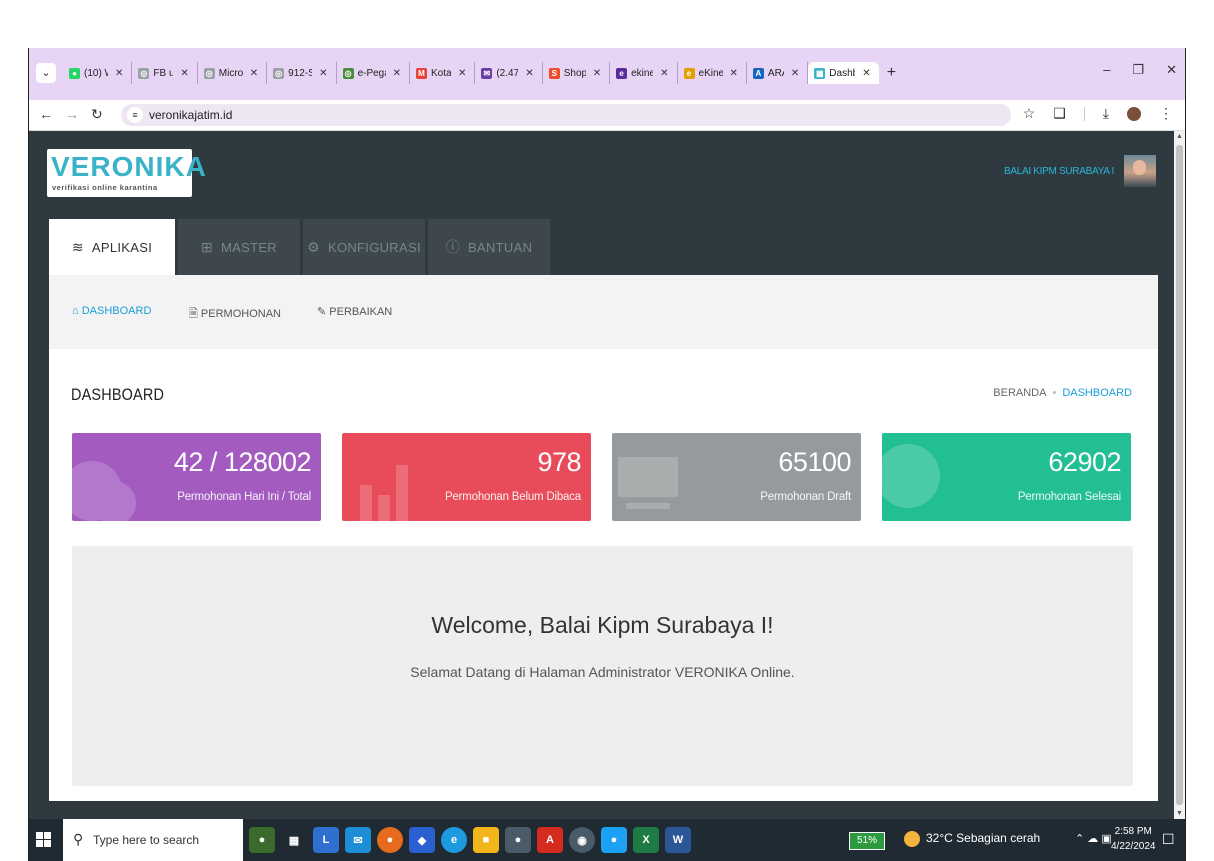 The height and width of the screenshot is (861, 1214). Describe the element at coordinates (126, 173) in the screenshot. I see `veronika-logo: VERONIKA verifikasi online karantina` at that location.